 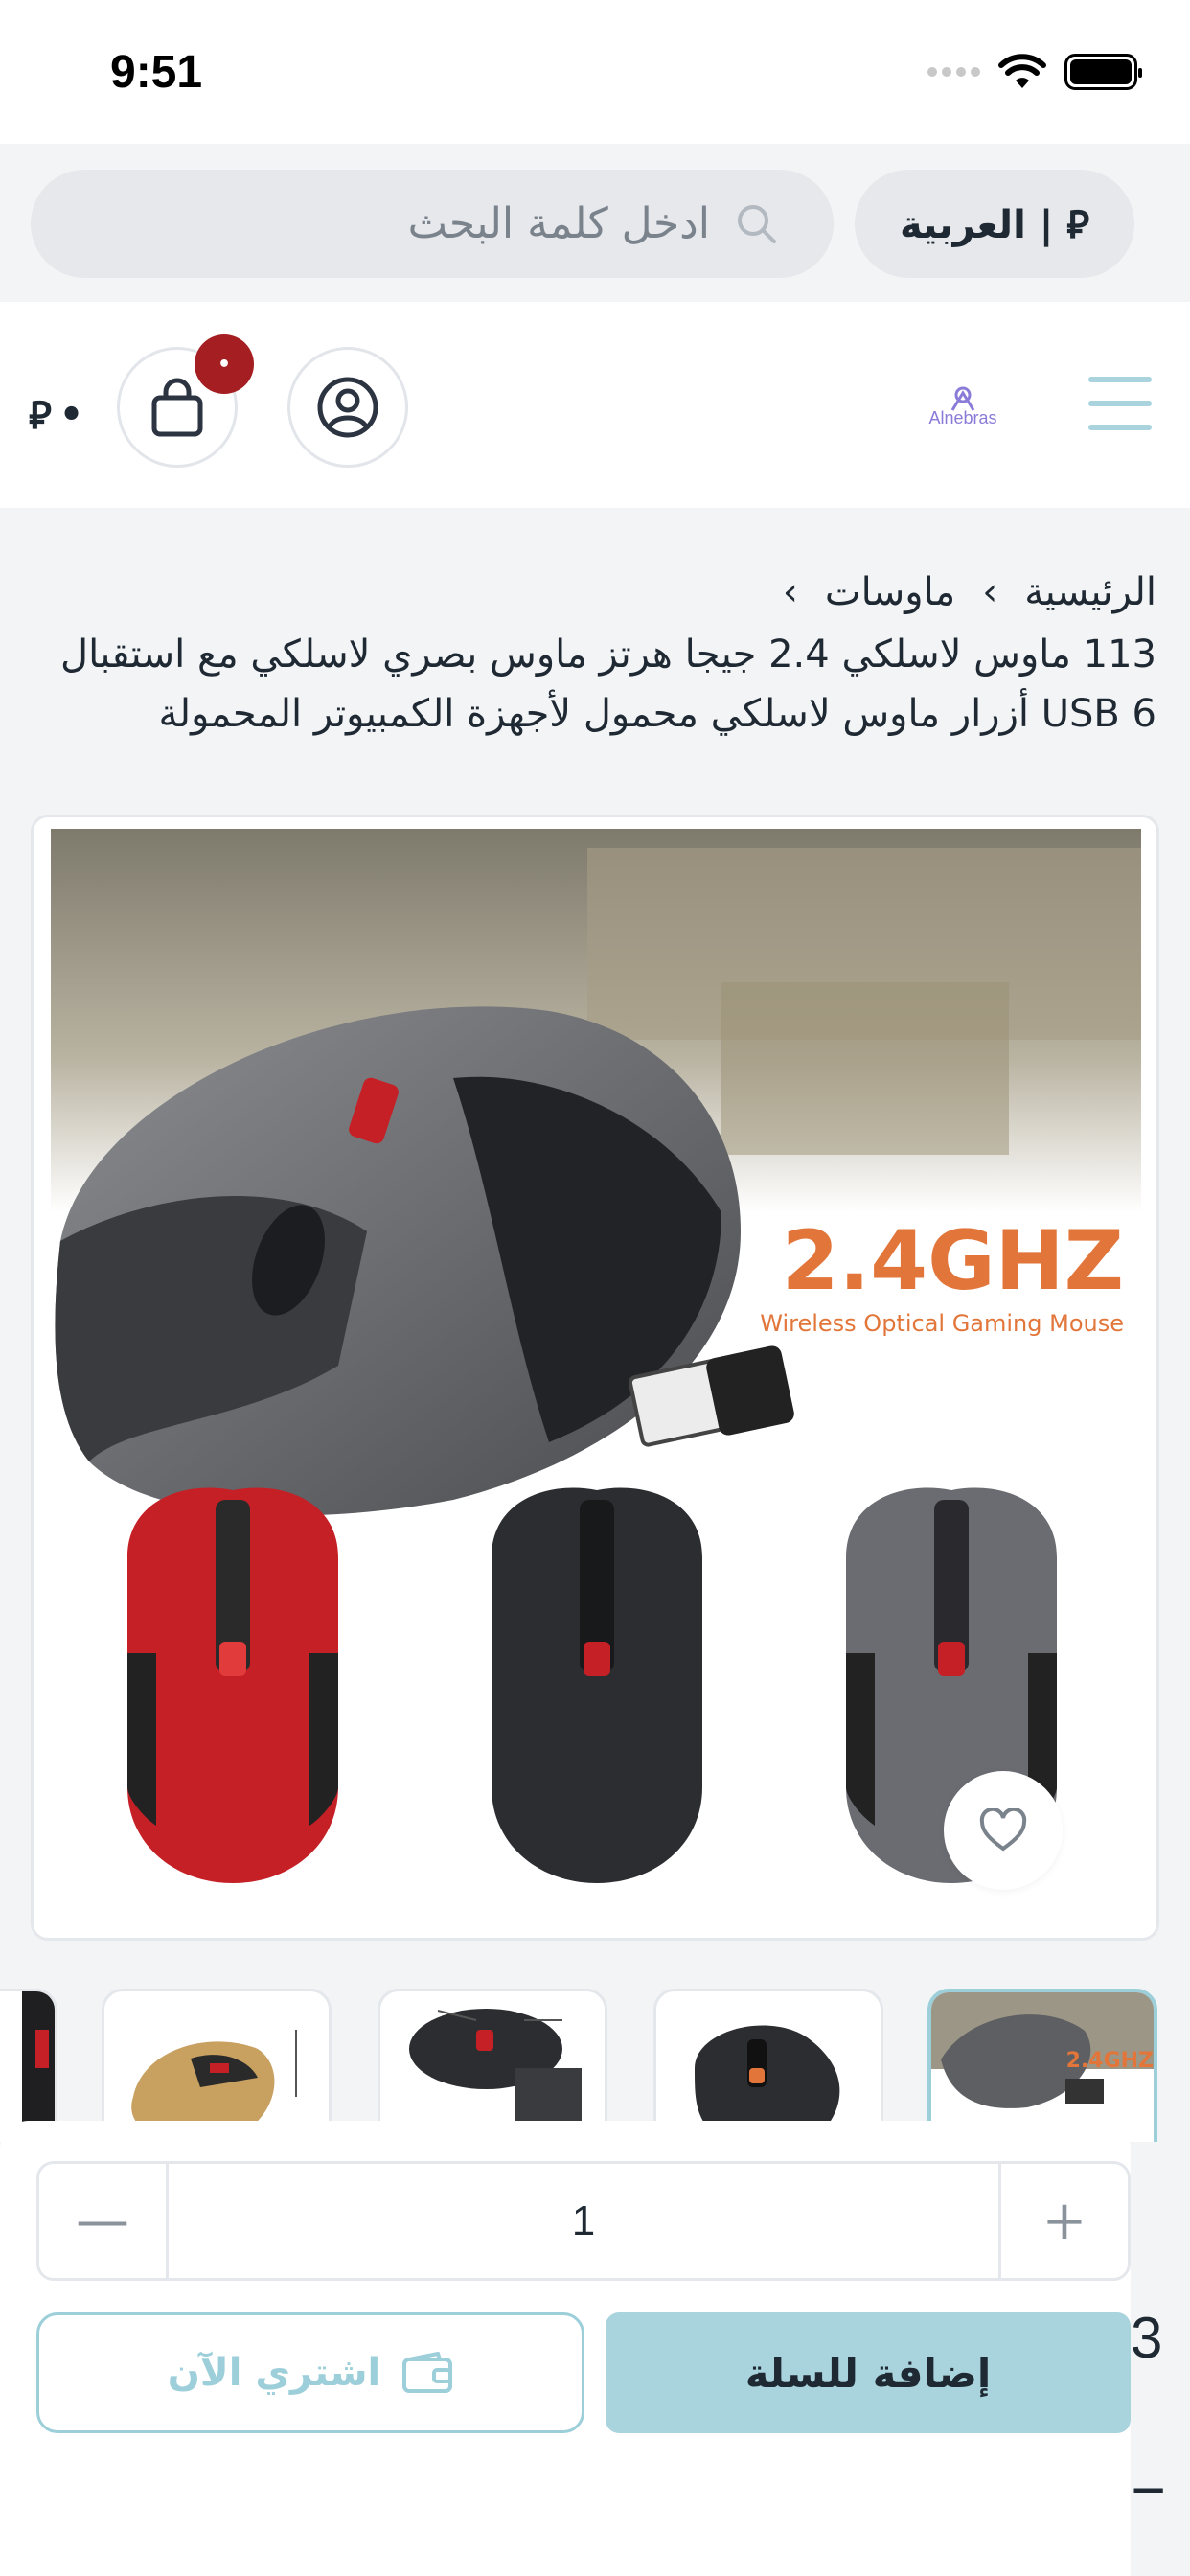 I want to click on search-placeholder: ادخل كلمة البحث, so click(x=559, y=223).